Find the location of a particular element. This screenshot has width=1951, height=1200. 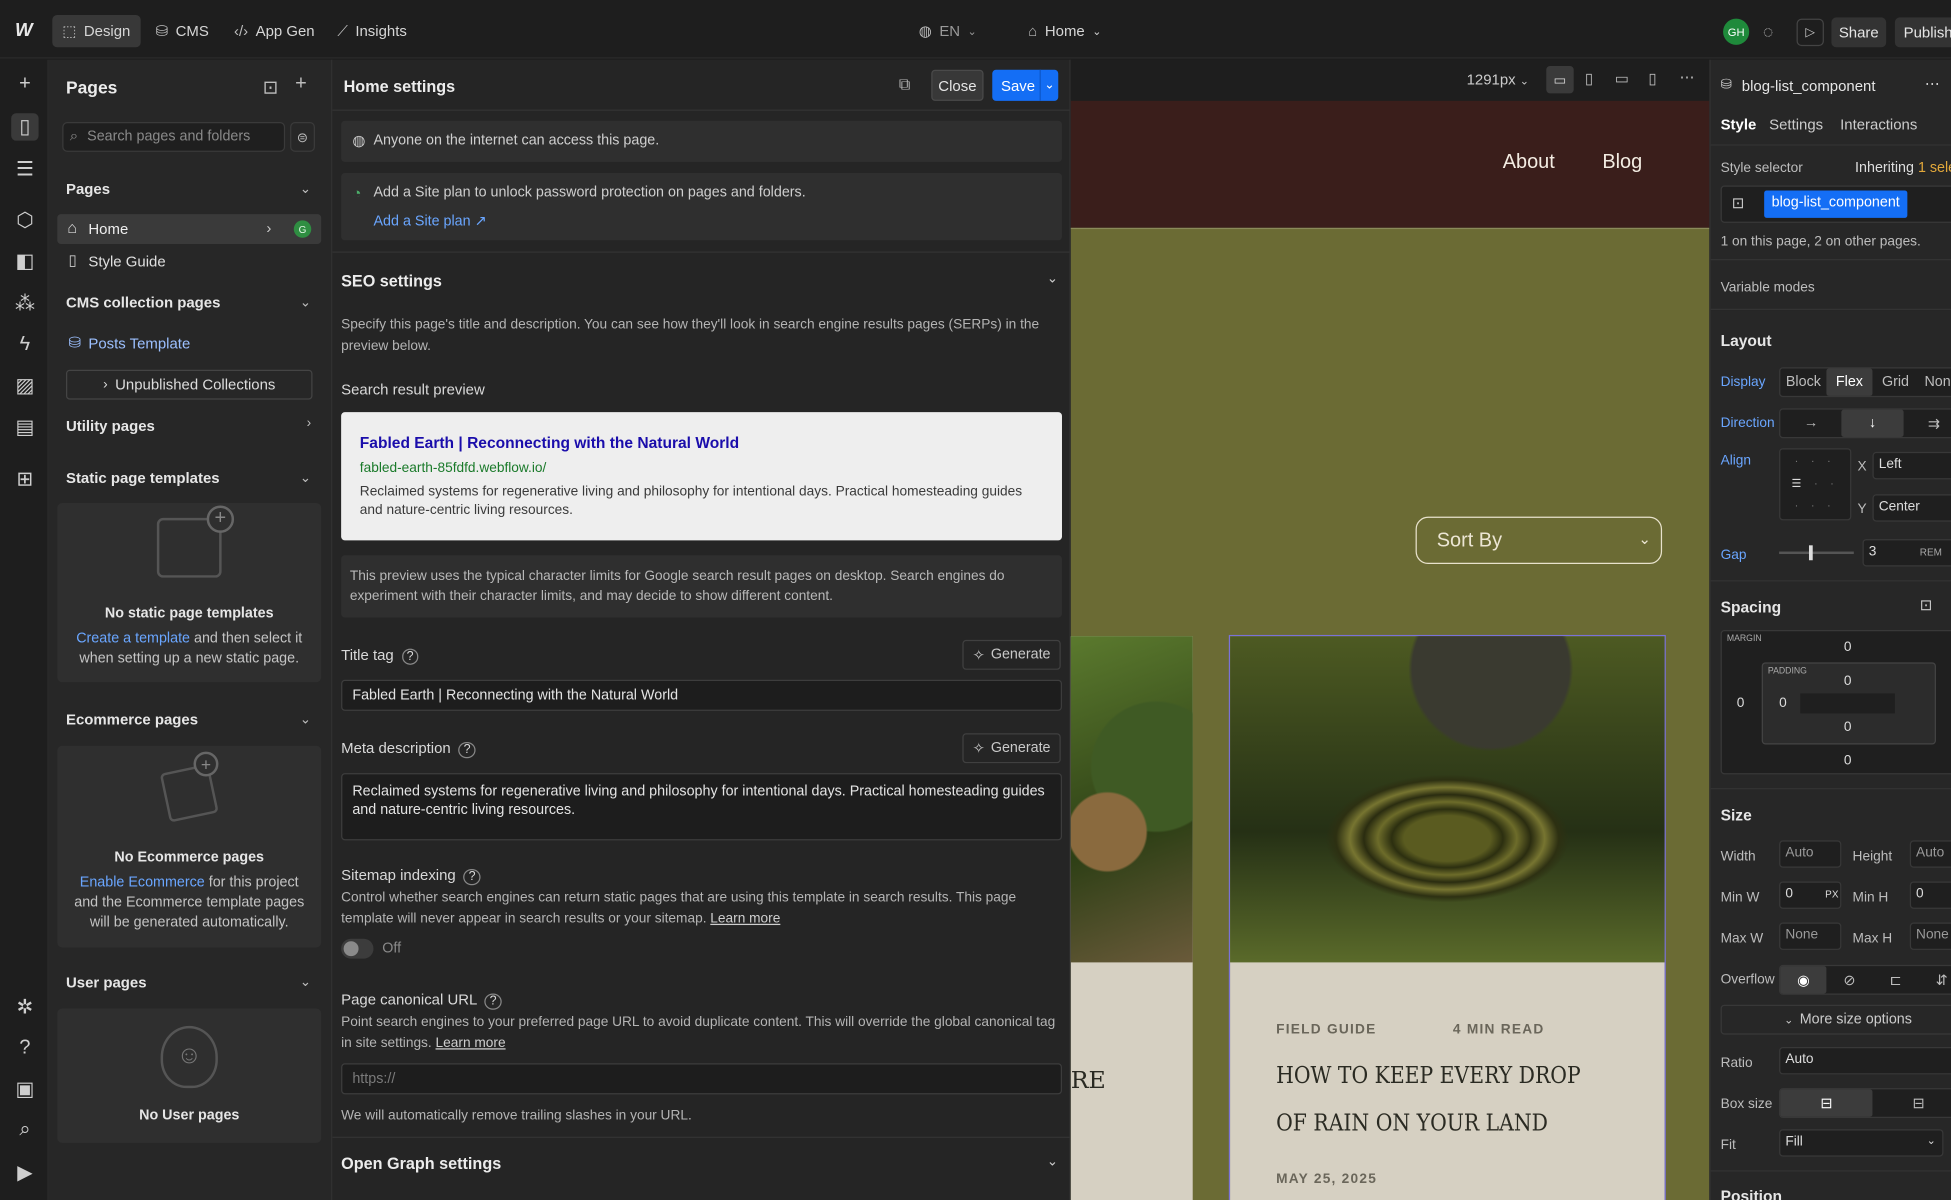

height-input: Auto is located at coordinates (1930, 854).